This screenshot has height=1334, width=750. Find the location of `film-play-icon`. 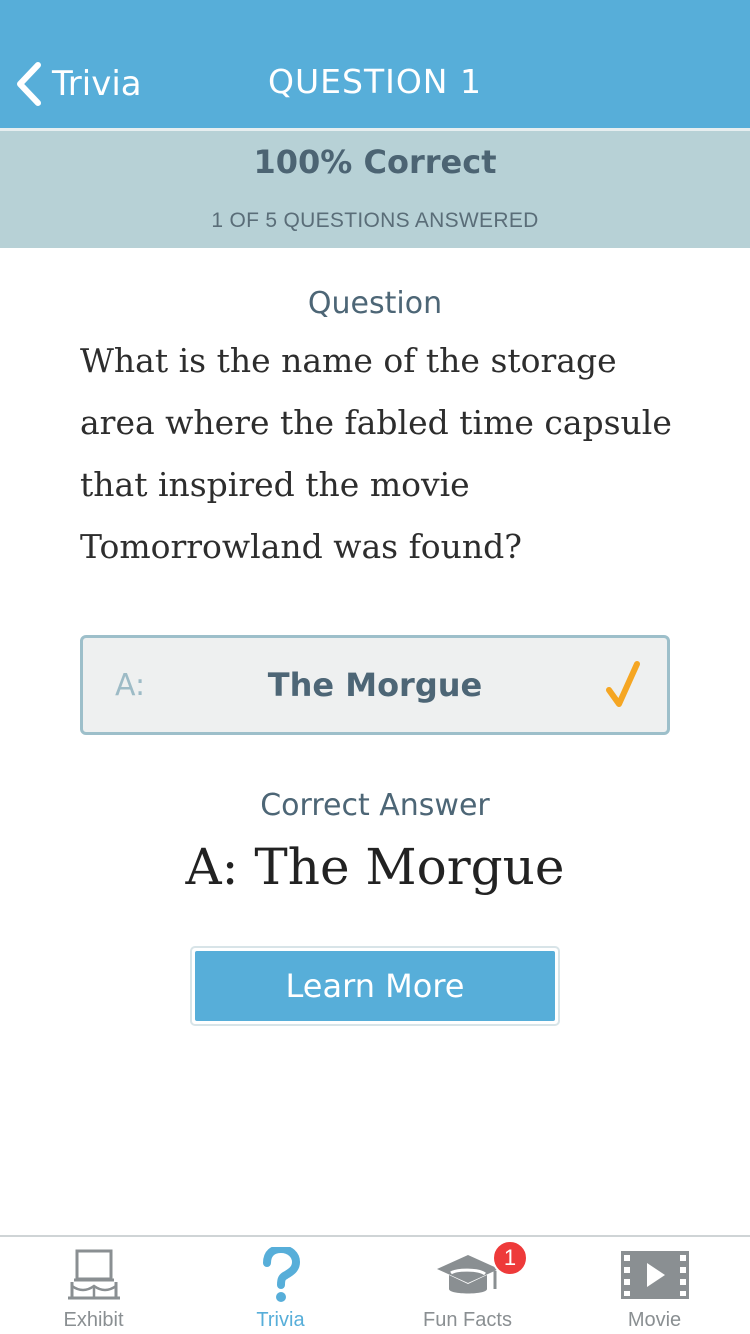

film-play-icon is located at coordinates (654, 1275).